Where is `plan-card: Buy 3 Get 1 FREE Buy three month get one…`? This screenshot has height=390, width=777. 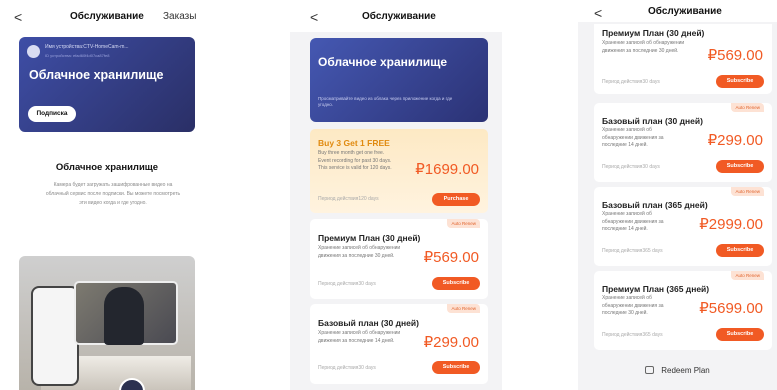 plan-card: Buy 3 Get 1 FREE Buy three month get one… is located at coordinates (399, 171).